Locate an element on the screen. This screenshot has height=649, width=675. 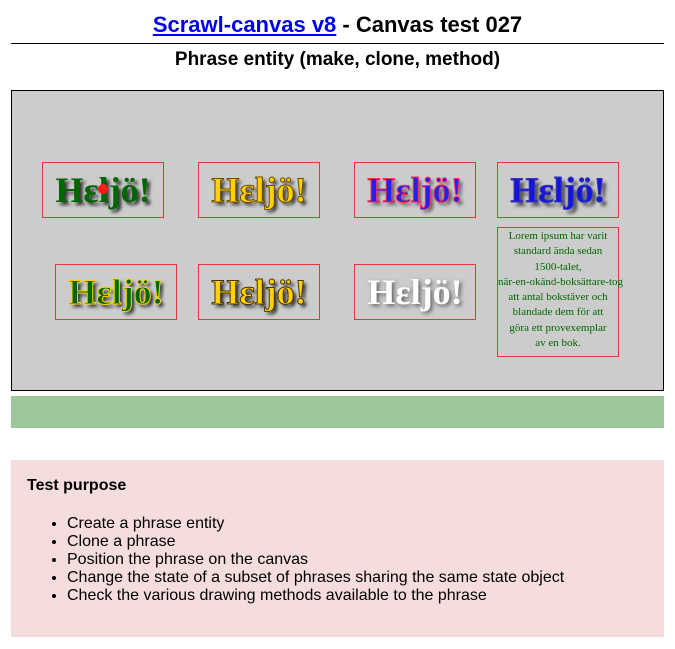
page-title-suffix: - Canvas test 027 is located at coordinates (429, 24).